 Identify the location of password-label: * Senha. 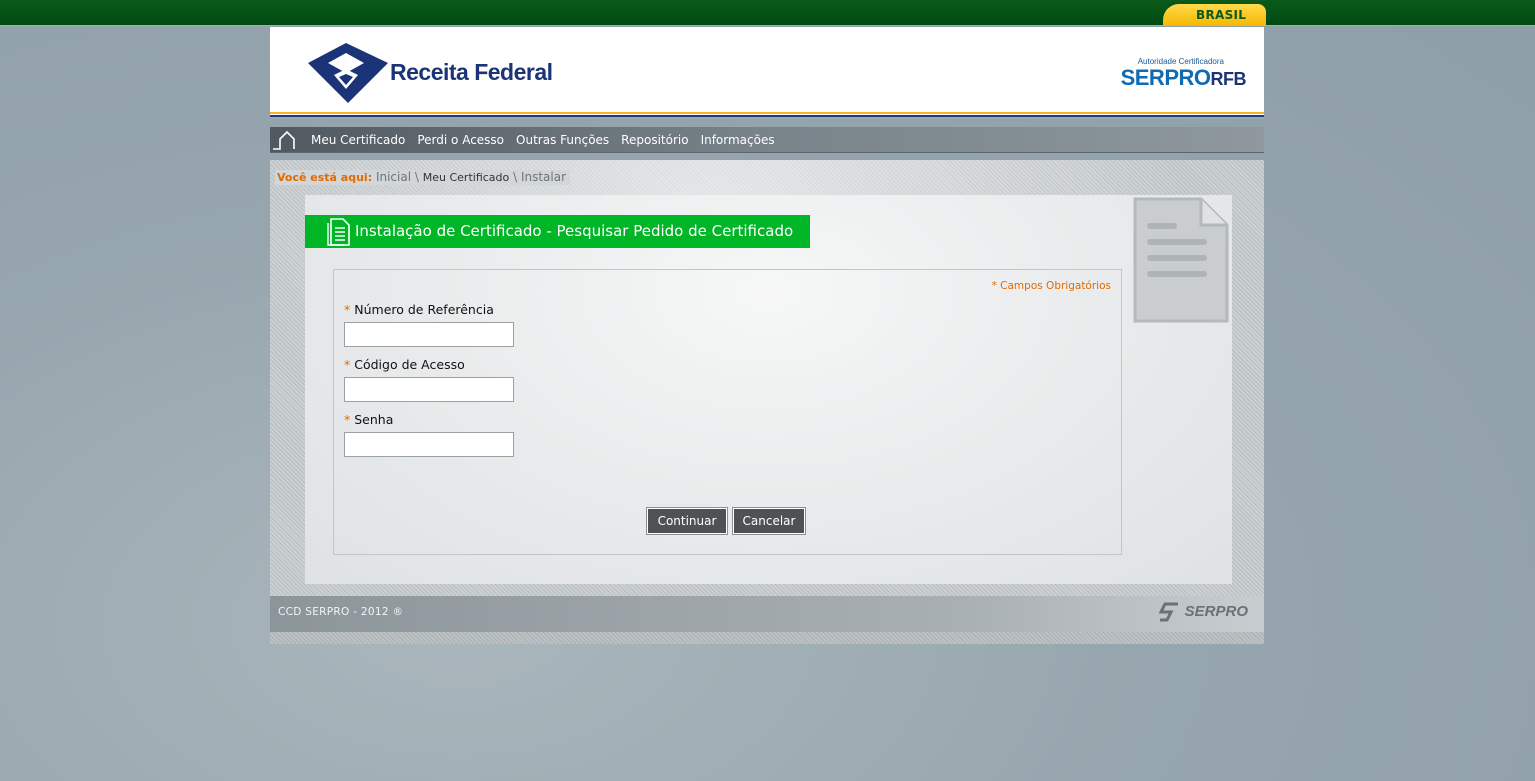
(368, 419).